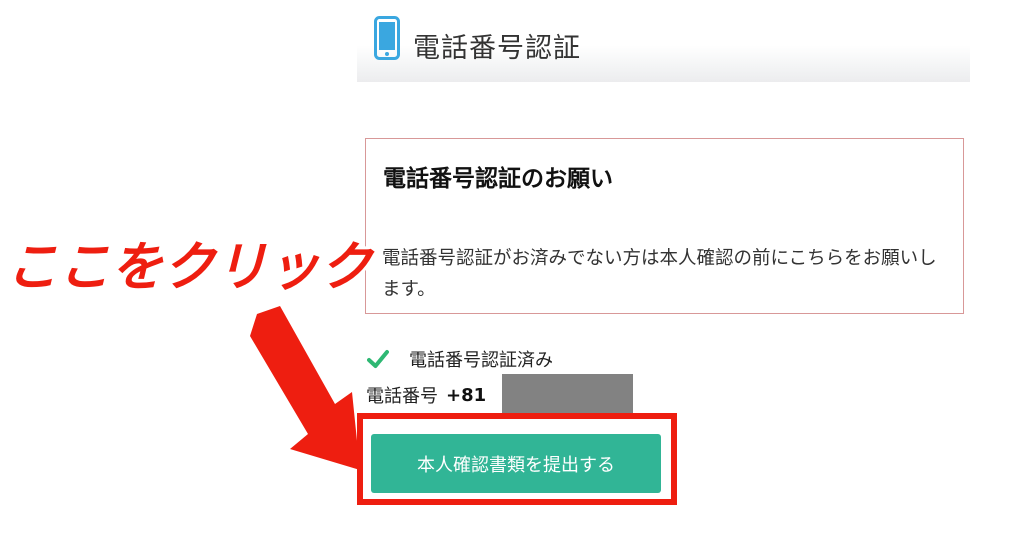 The image size is (1024, 538). I want to click on page-title: 電話番号認証, so click(497, 48).